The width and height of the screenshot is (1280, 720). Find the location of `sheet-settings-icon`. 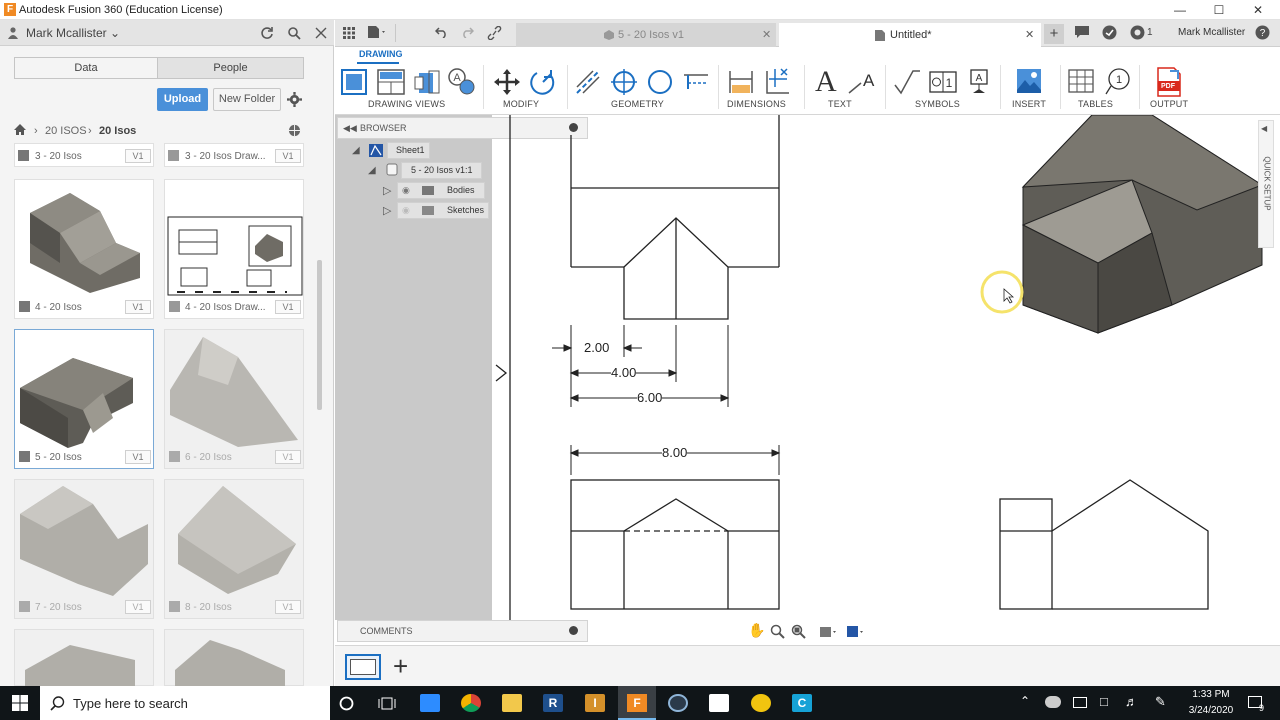

sheet-settings-icon is located at coordinates (855, 631).